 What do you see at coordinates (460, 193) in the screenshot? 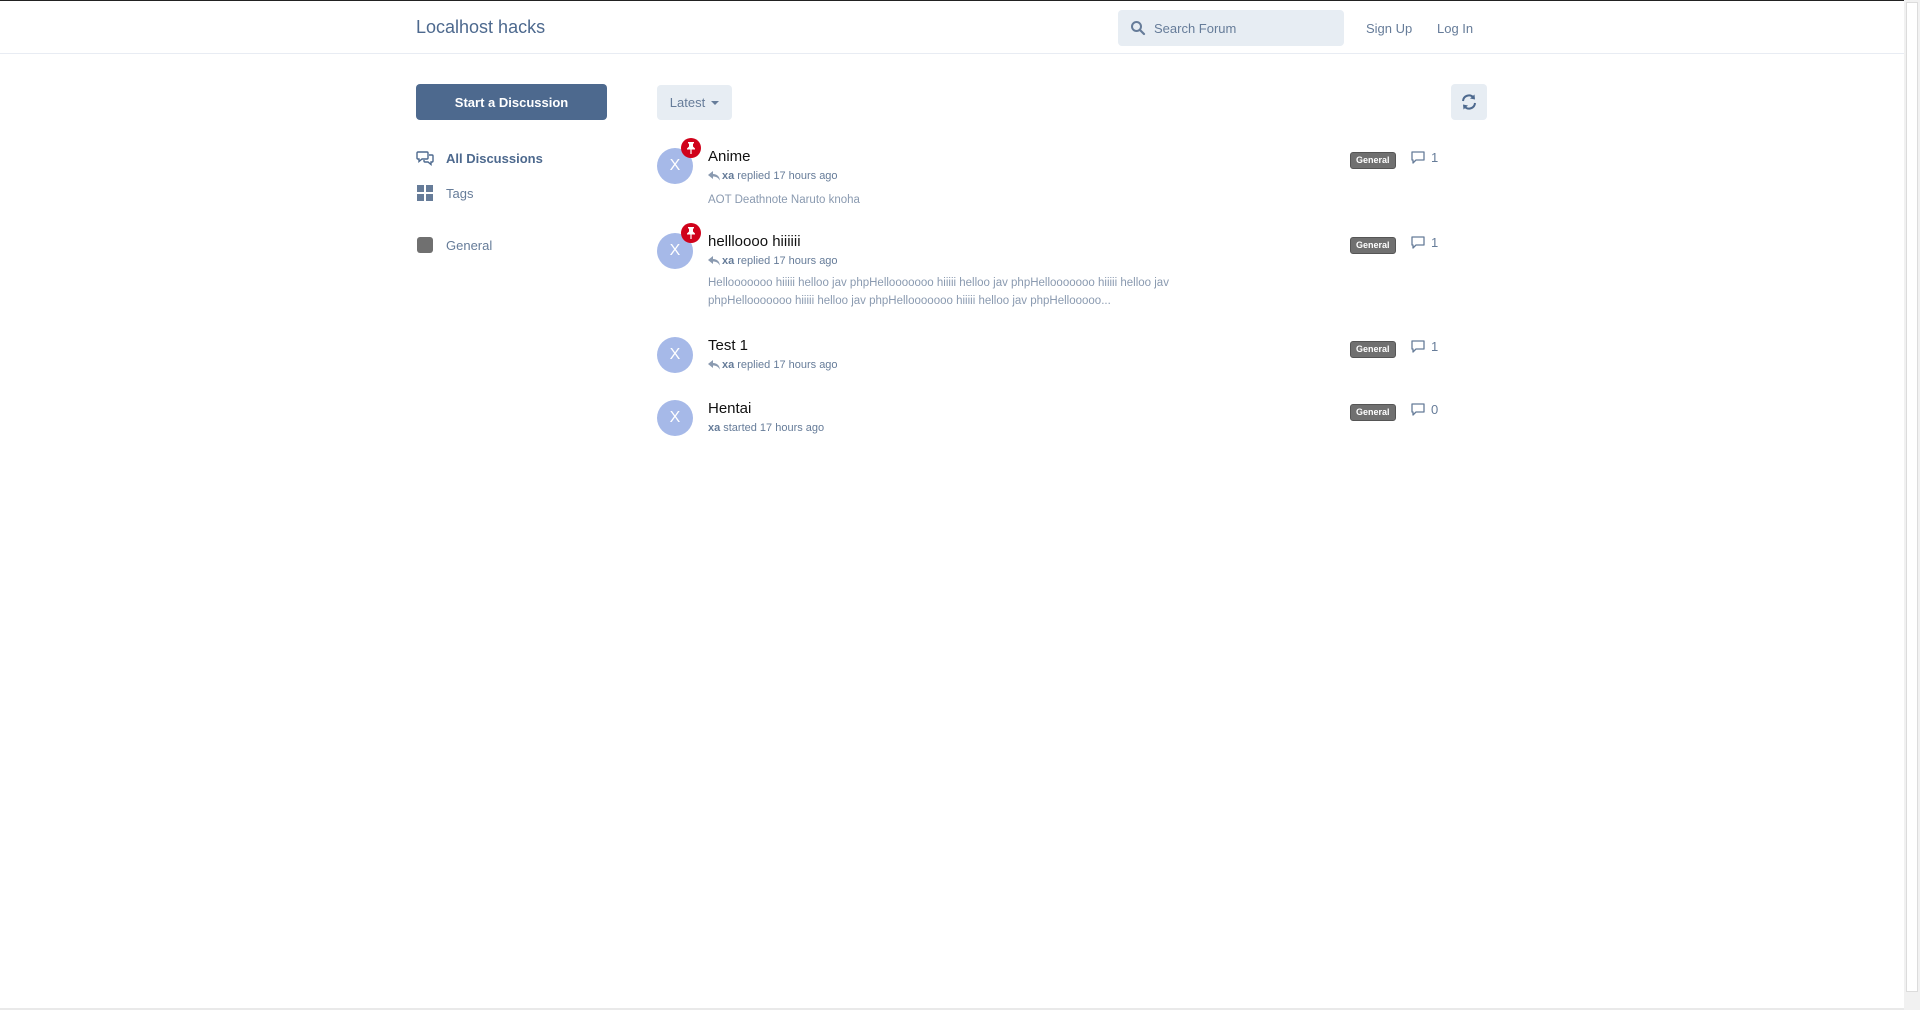
I see `sidebar-item-label: Tags` at bounding box center [460, 193].